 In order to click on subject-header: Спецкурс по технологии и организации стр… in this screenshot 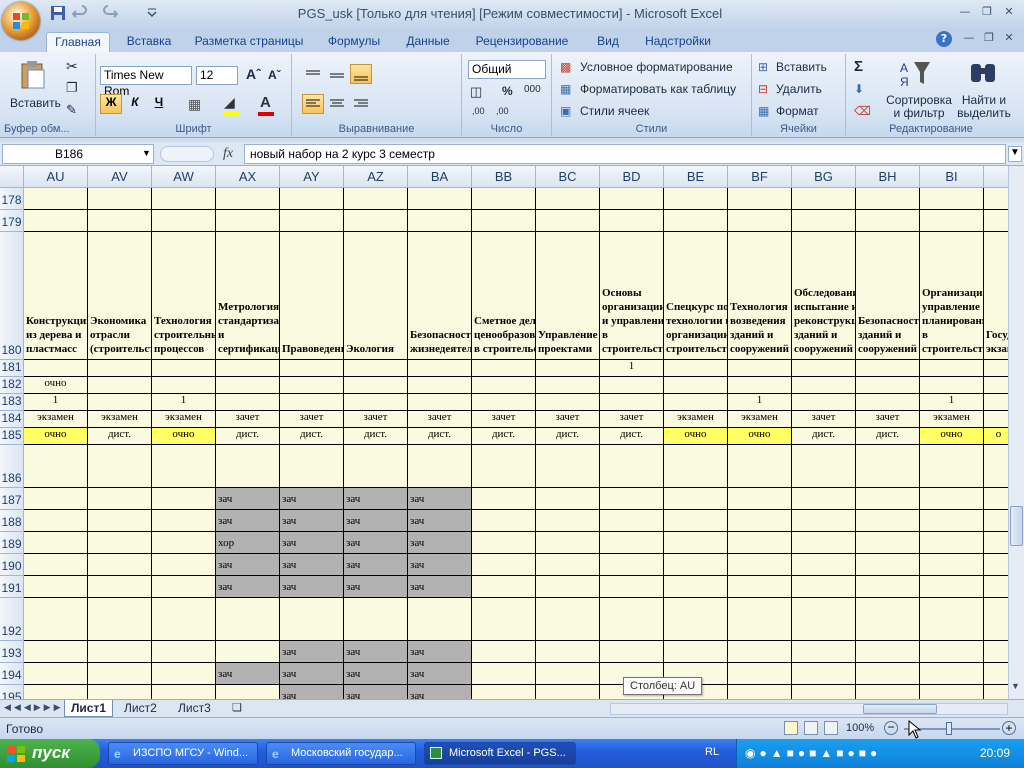, I will do `click(696, 296)`.